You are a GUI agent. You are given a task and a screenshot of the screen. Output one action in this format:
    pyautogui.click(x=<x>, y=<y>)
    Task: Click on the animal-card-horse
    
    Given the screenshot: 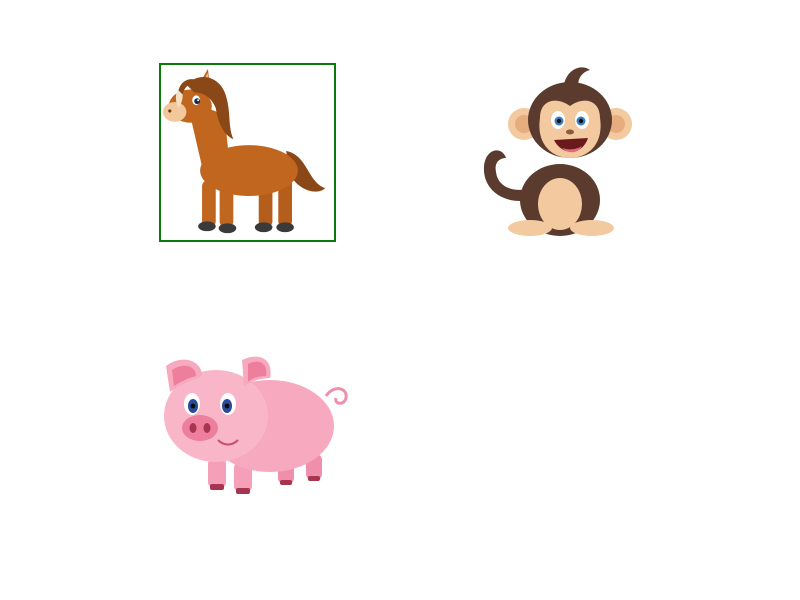 What is the action you would take?
    pyautogui.click(x=247, y=152)
    